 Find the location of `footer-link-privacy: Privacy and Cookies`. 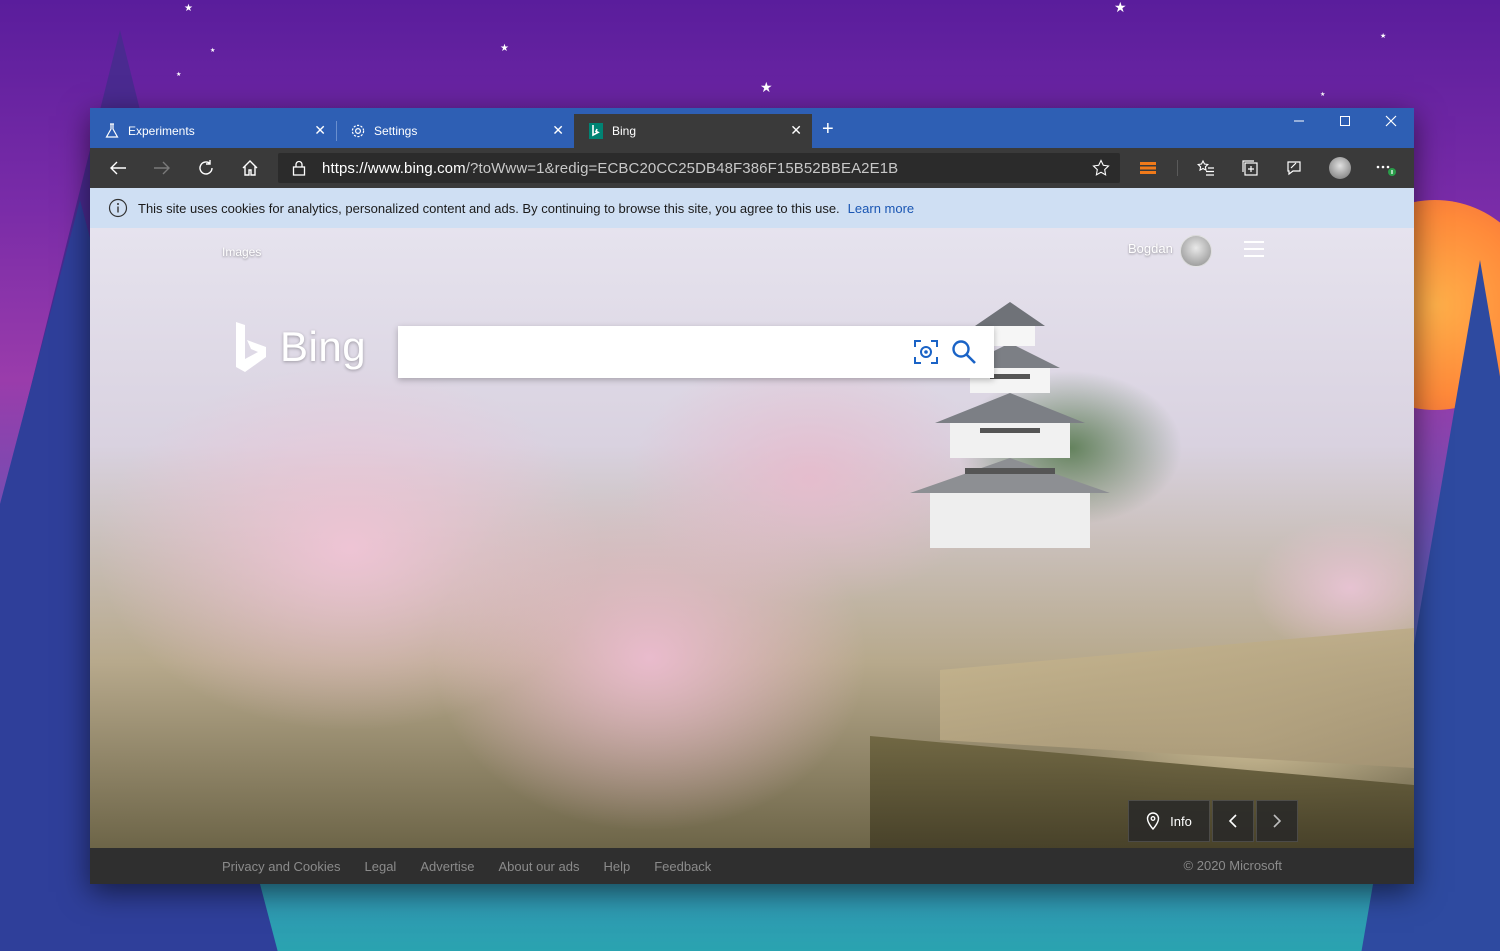

footer-link-privacy: Privacy and Cookies is located at coordinates (281, 866).